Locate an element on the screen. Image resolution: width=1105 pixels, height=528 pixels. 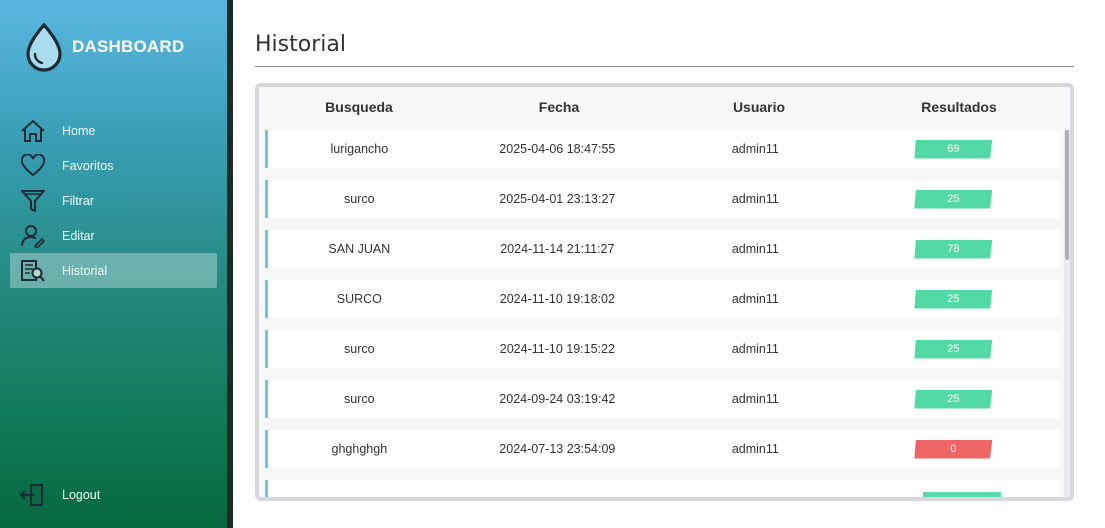
sidebar-item-label: Favoritos is located at coordinates (88, 165).